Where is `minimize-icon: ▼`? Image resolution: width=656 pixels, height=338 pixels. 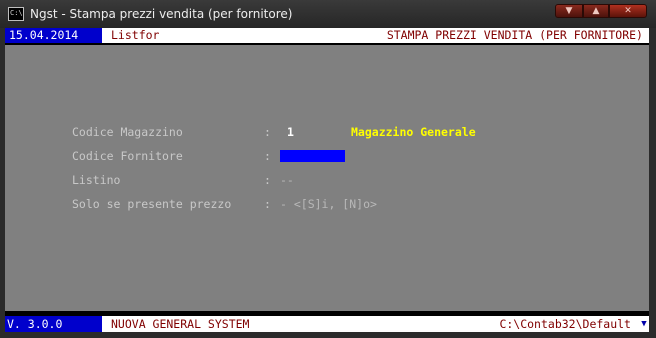 minimize-icon: ▼ is located at coordinates (569, 11).